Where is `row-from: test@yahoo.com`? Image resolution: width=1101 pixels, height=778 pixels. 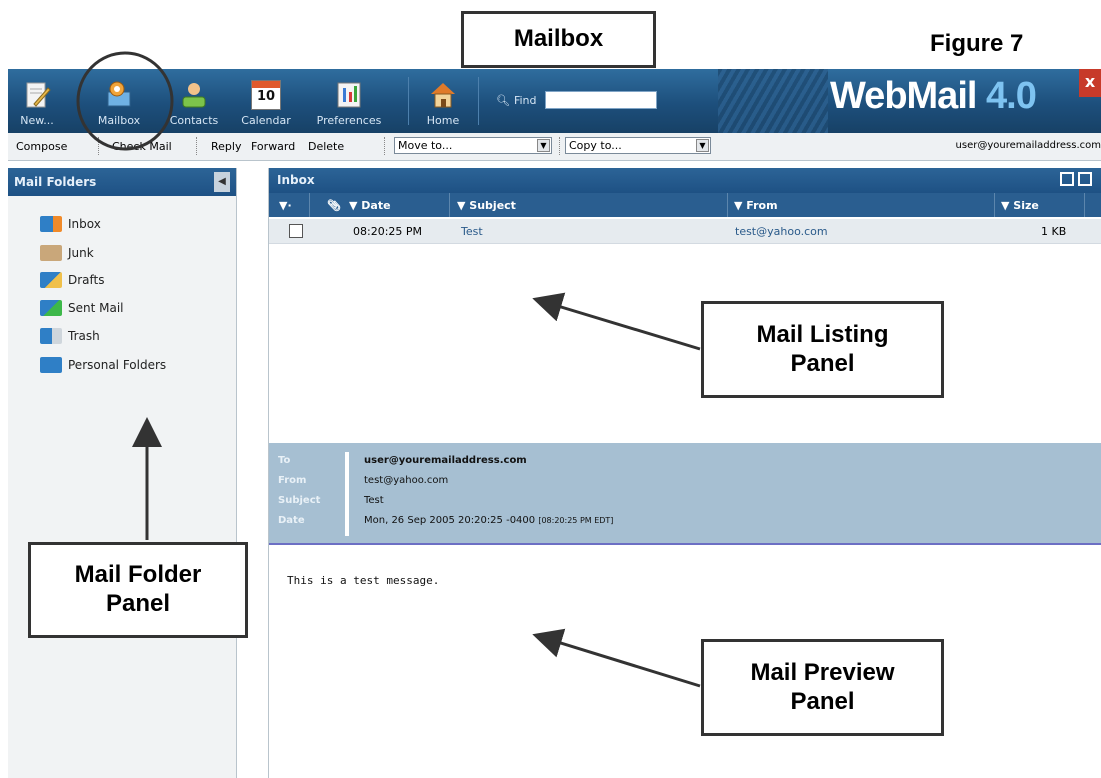 row-from: test@yahoo.com is located at coordinates (781, 231).